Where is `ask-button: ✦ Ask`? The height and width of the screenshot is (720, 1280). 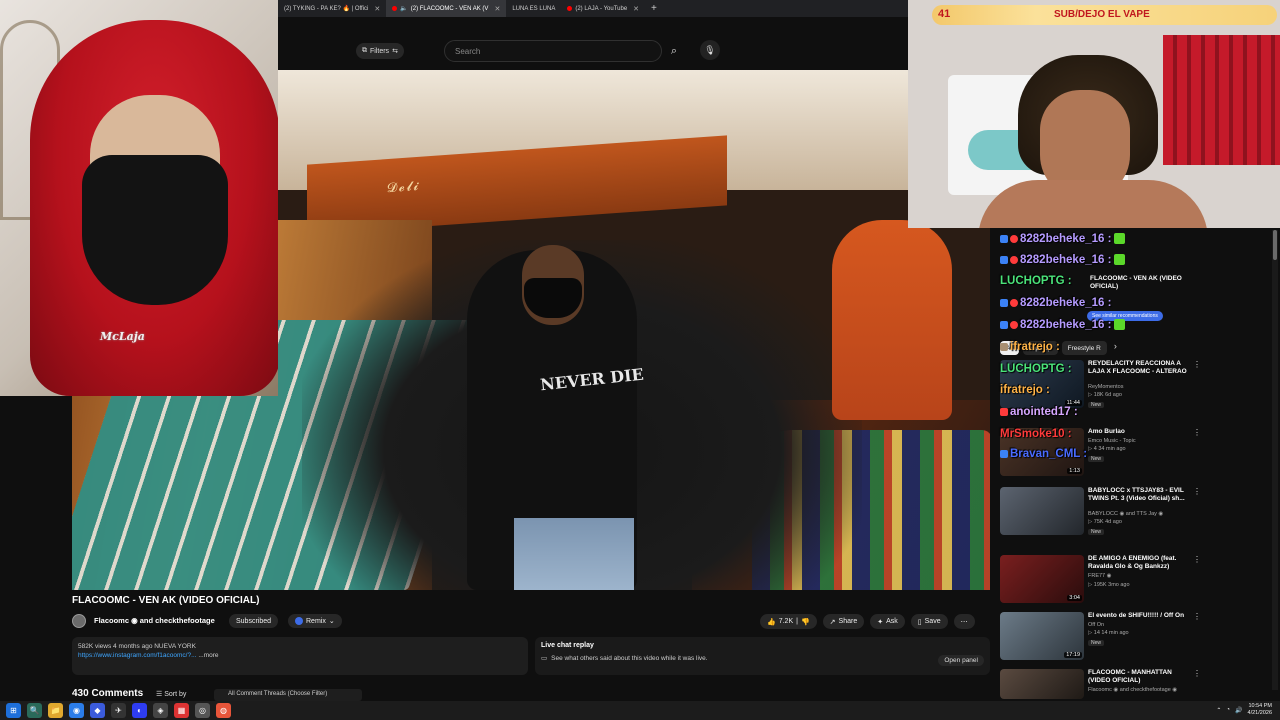 ask-button: ✦ Ask is located at coordinates (887, 621).